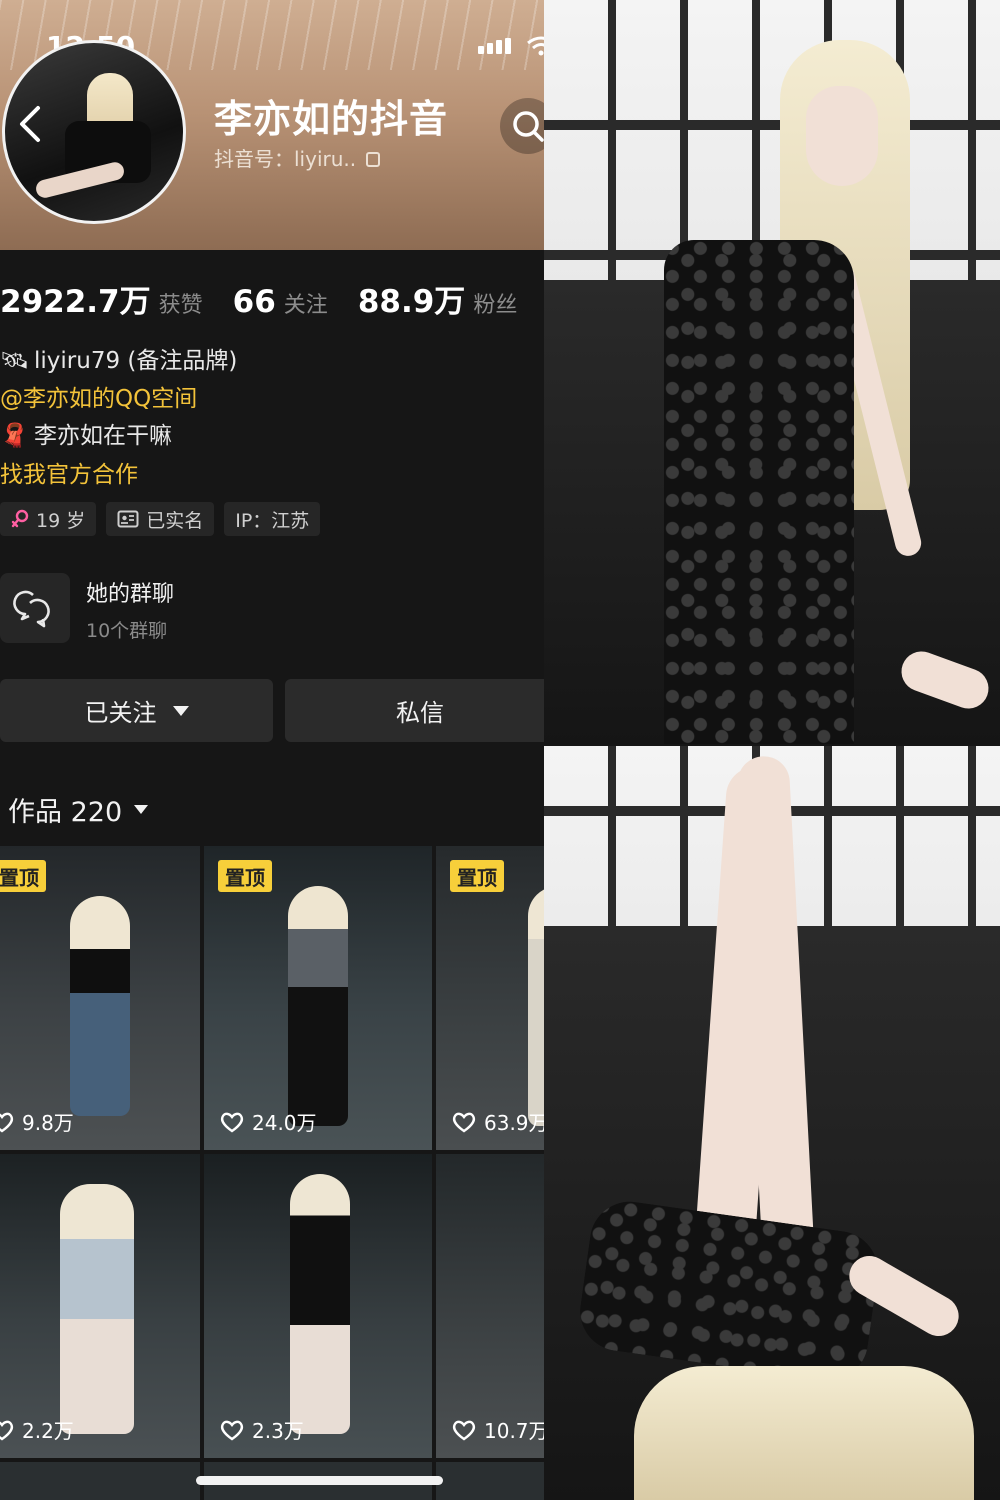 This screenshot has width=1000, height=1500. What do you see at coordinates (759, 492) in the screenshot?
I see `black-lace-dress` at bounding box center [759, 492].